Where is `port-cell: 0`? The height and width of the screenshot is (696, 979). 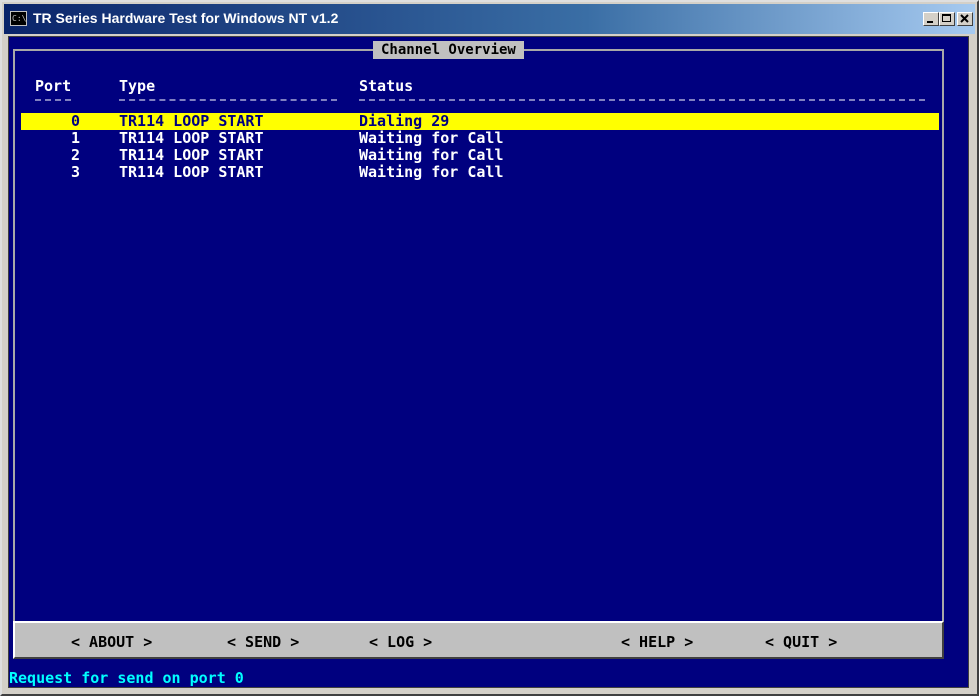
port-cell: 0 is located at coordinates (76, 121).